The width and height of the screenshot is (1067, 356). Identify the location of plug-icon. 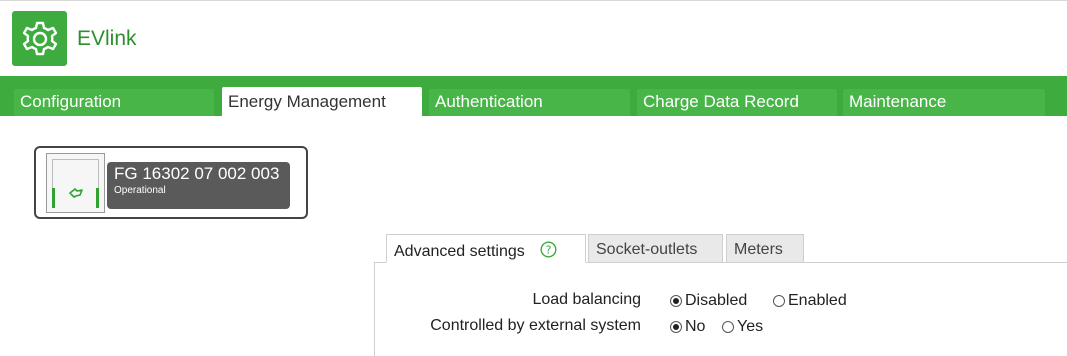
(76, 193).